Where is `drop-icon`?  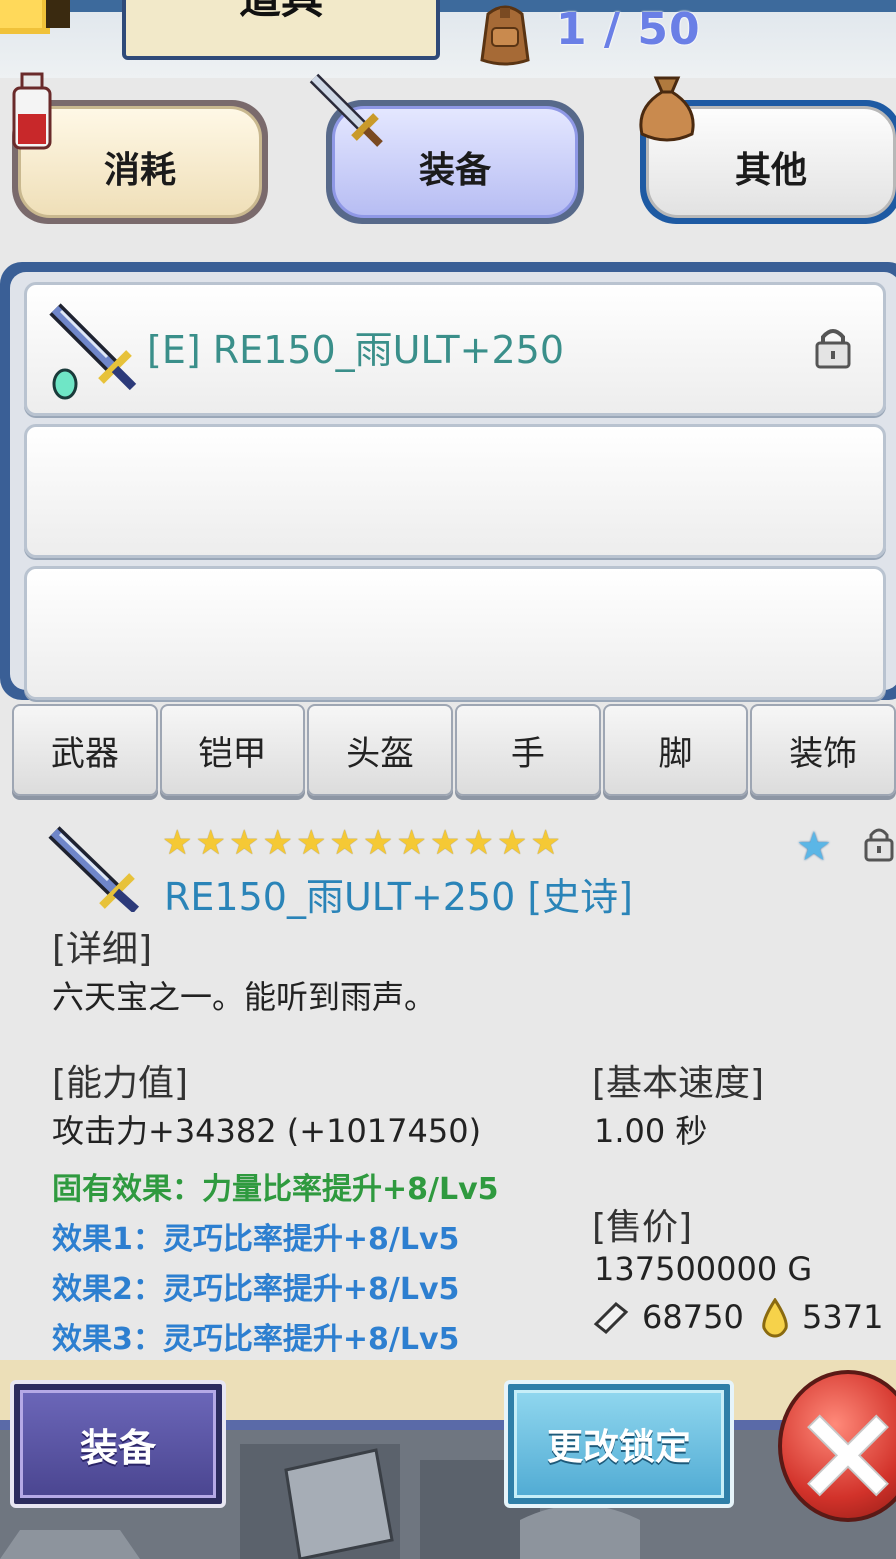
drop-icon is located at coordinates (775, 1318).